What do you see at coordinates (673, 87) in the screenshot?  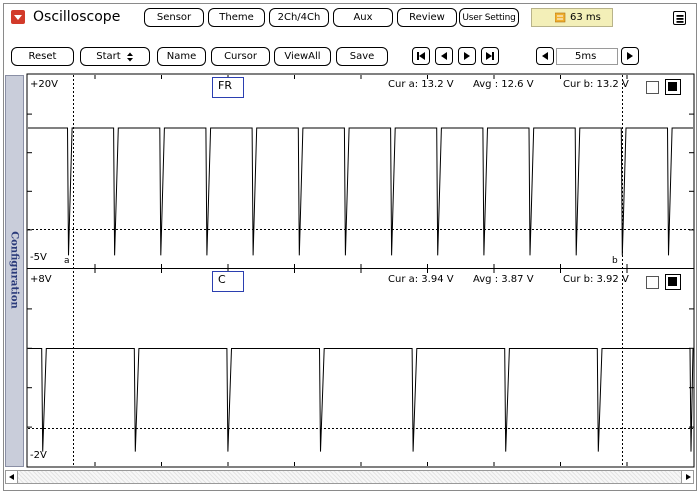 I see `ch1-expand-icon` at bounding box center [673, 87].